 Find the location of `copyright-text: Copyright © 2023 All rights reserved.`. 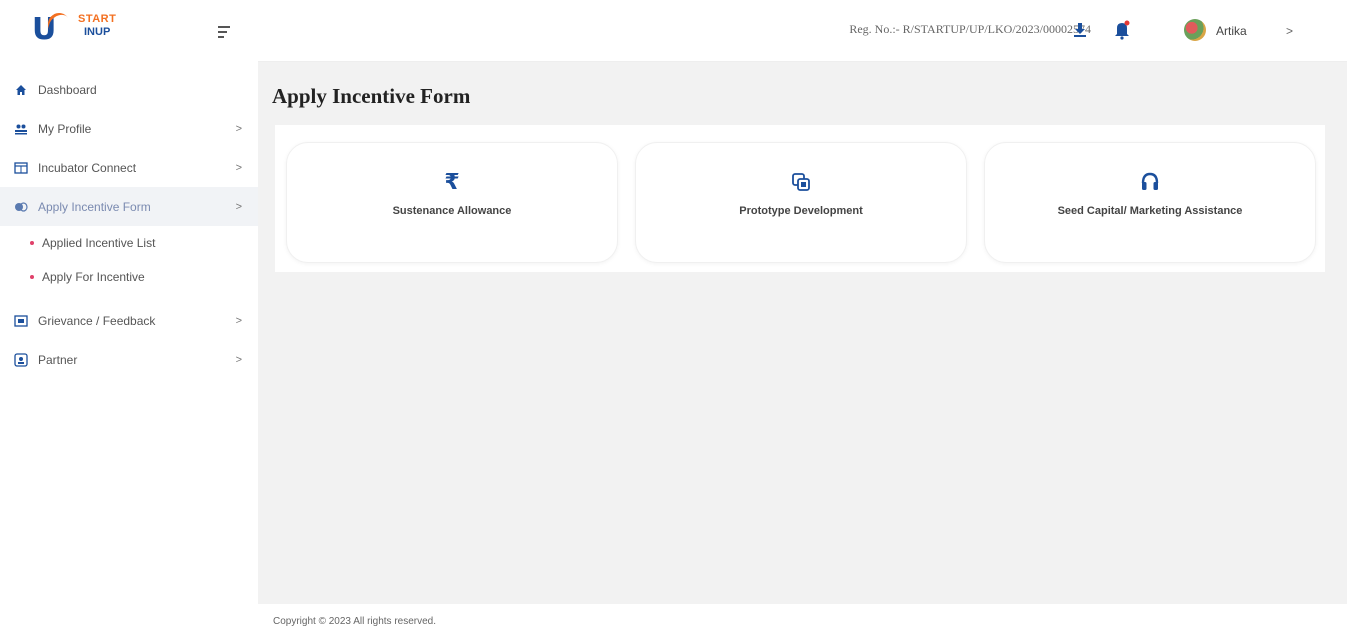

copyright-text: Copyright © 2023 All rights reserved. is located at coordinates (355, 621).